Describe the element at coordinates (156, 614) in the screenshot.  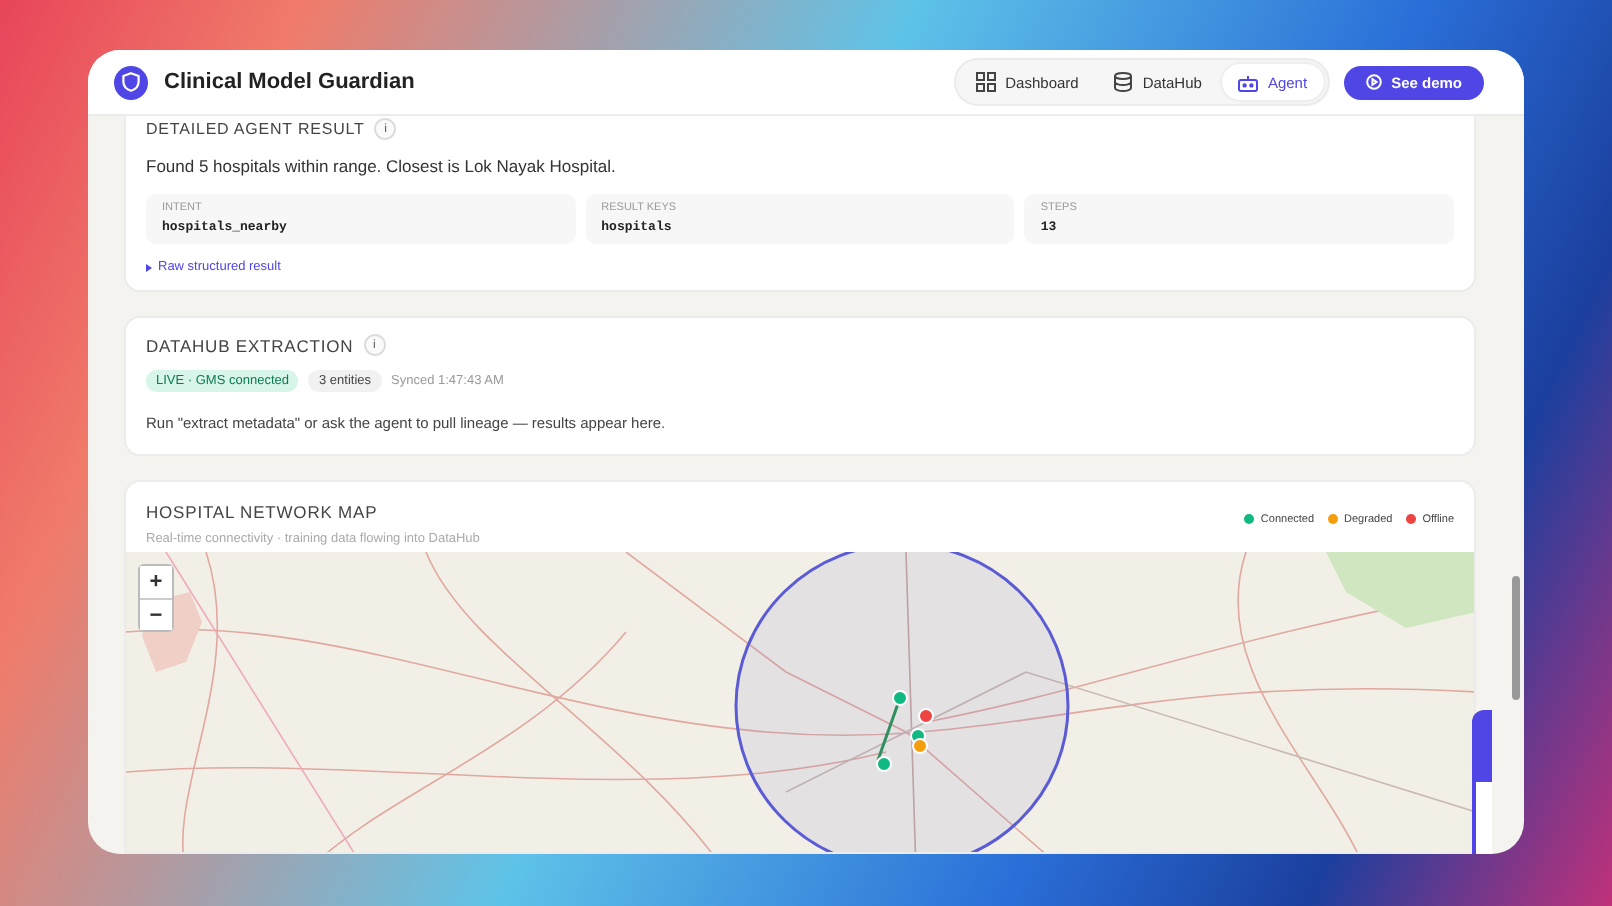
I see `zoom-out-button: −` at that location.